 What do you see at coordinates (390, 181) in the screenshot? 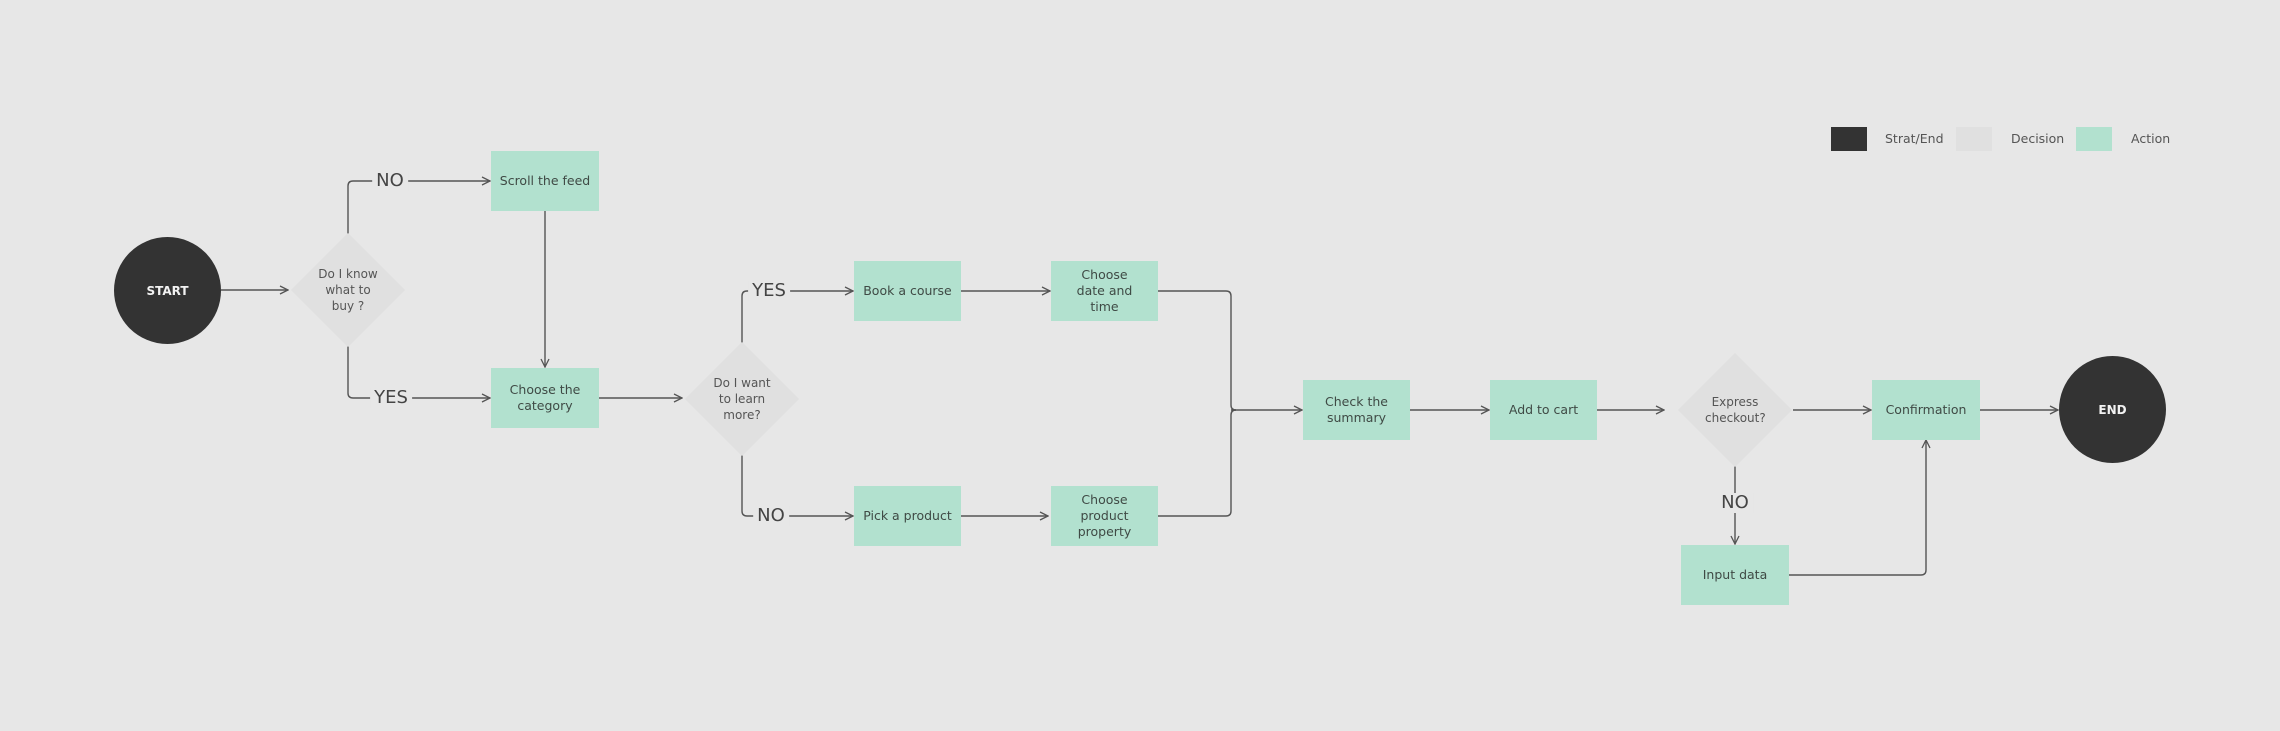
I see `branch-label-buy-no: NO` at bounding box center [390, 181].